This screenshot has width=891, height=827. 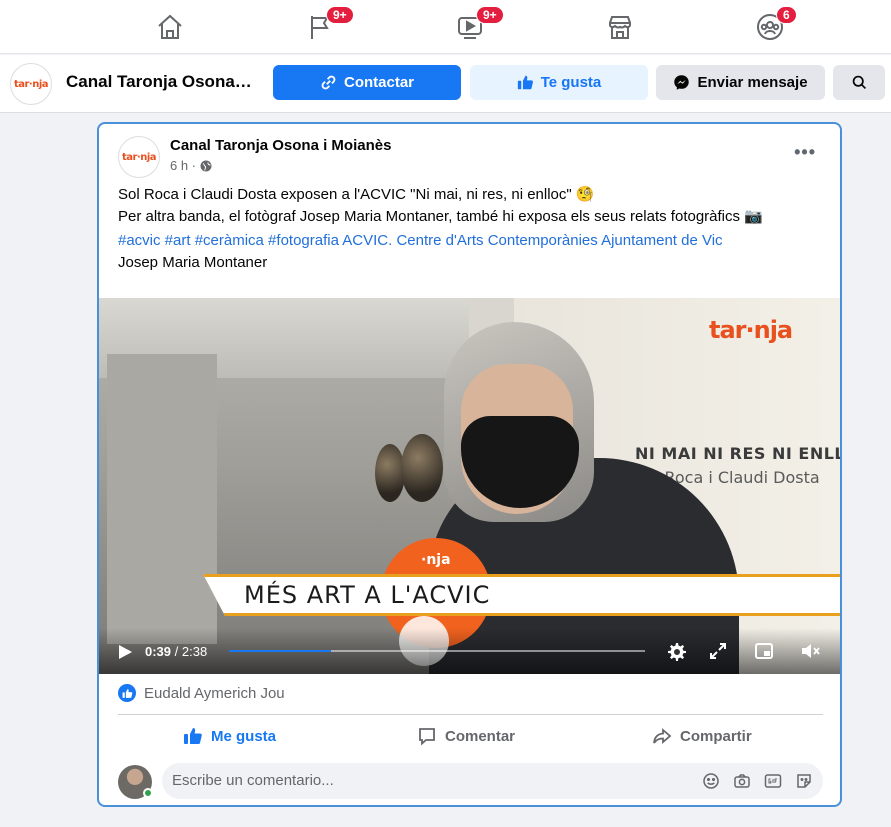 What do you see at coordinates (662, 736) in the screenshot?
I see `share-icon` at bounding box center [662, 736].